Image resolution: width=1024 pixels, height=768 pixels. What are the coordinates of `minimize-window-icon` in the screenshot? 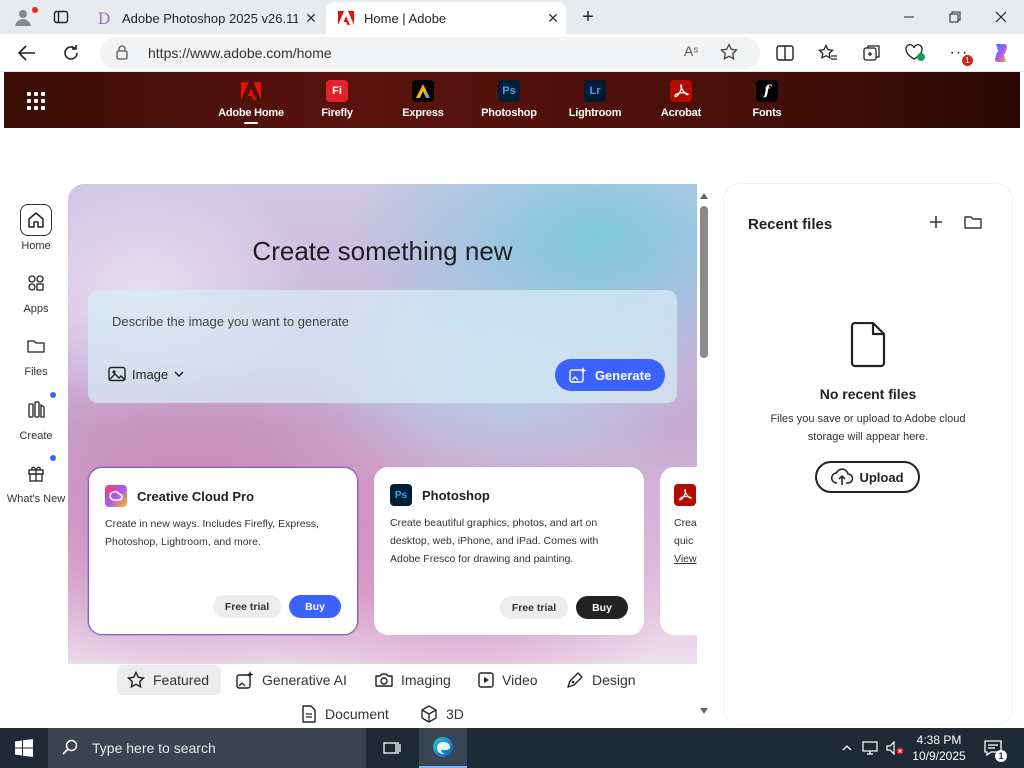 It's located at (909, 17).